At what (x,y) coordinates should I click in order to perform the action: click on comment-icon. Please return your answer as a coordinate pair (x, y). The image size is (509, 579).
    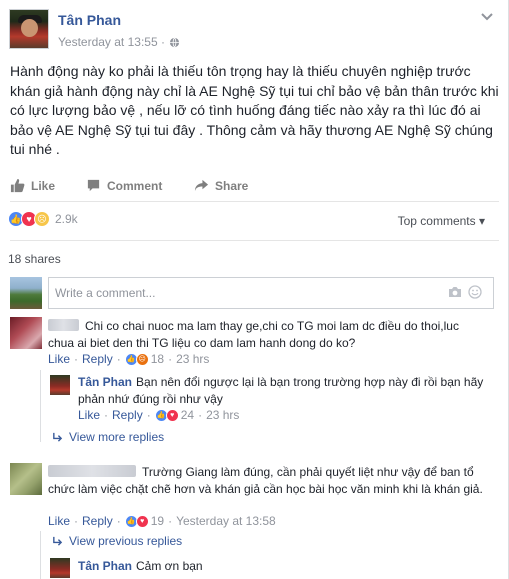
    Looking at the image, I should click on (93, 185).